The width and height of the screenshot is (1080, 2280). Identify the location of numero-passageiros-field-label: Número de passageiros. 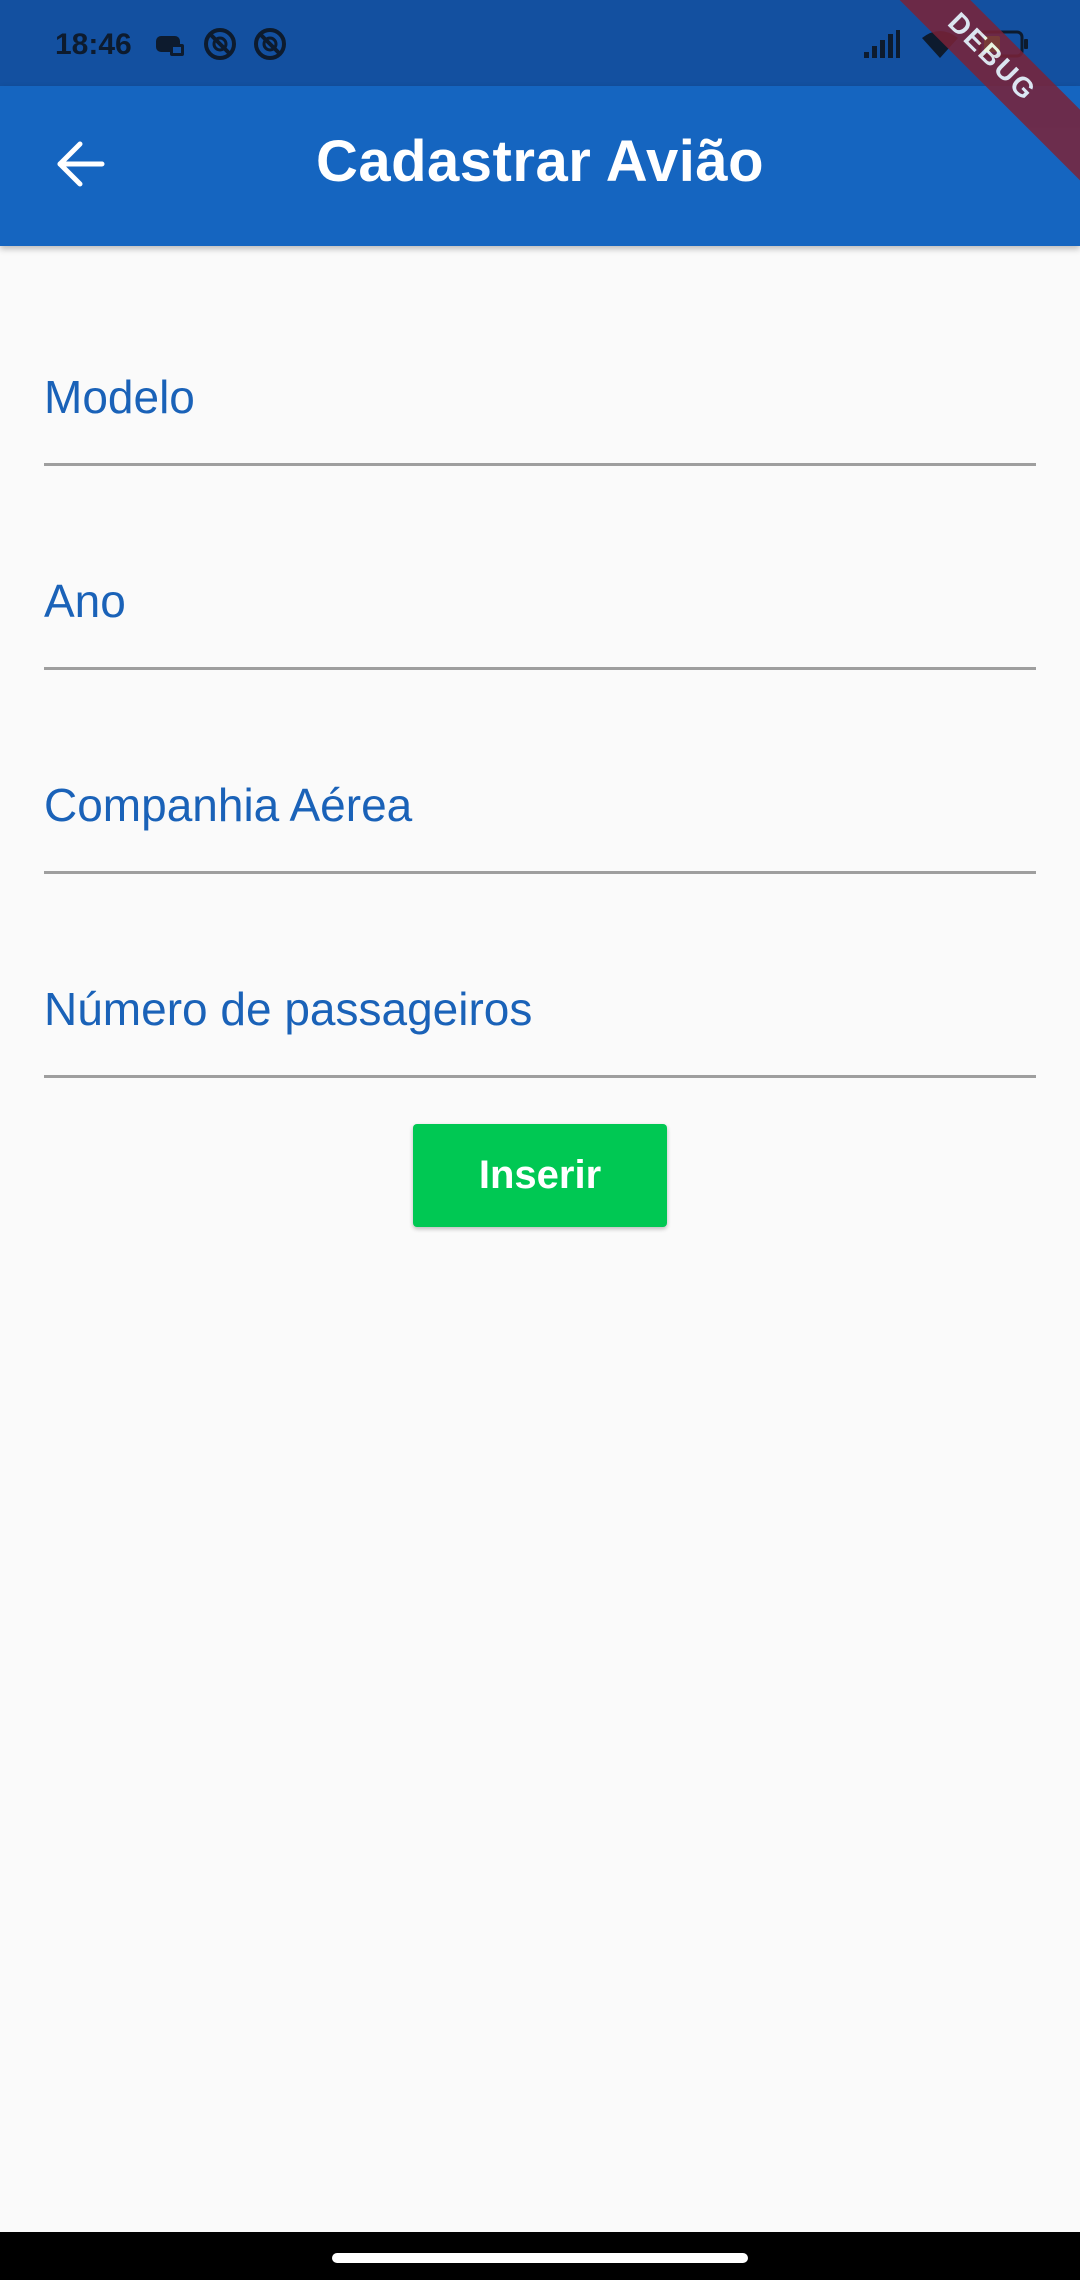
(288, 1009).